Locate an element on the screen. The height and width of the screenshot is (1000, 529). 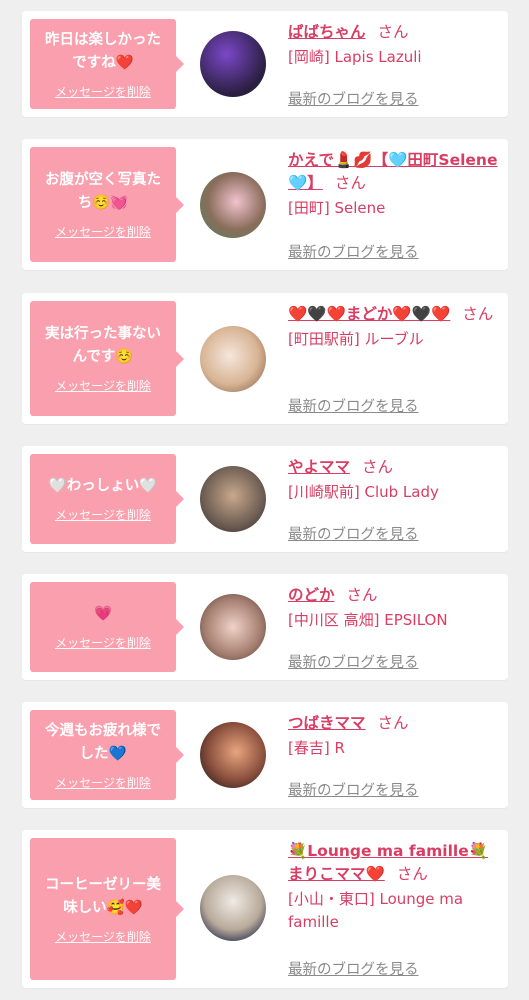
message-text: お腹が空く写真た ち☺️💓 is located at coordinates (103, 191).